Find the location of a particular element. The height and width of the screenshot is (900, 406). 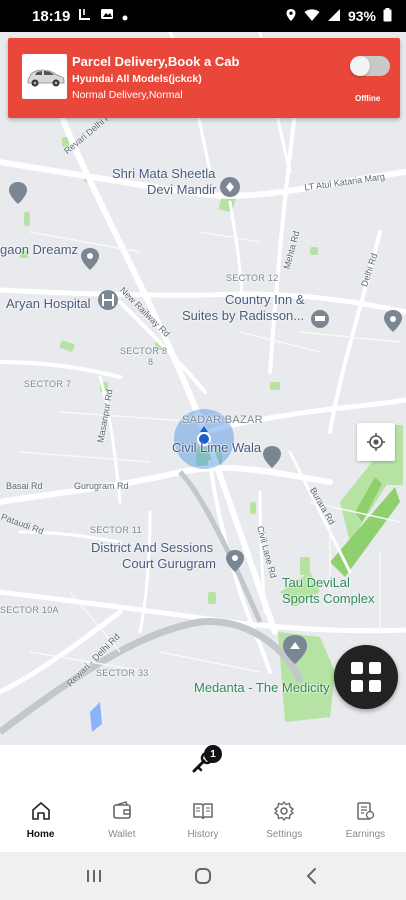

map-label-poi: Shri Mata Sheetla is located at coordinates (164, 173).